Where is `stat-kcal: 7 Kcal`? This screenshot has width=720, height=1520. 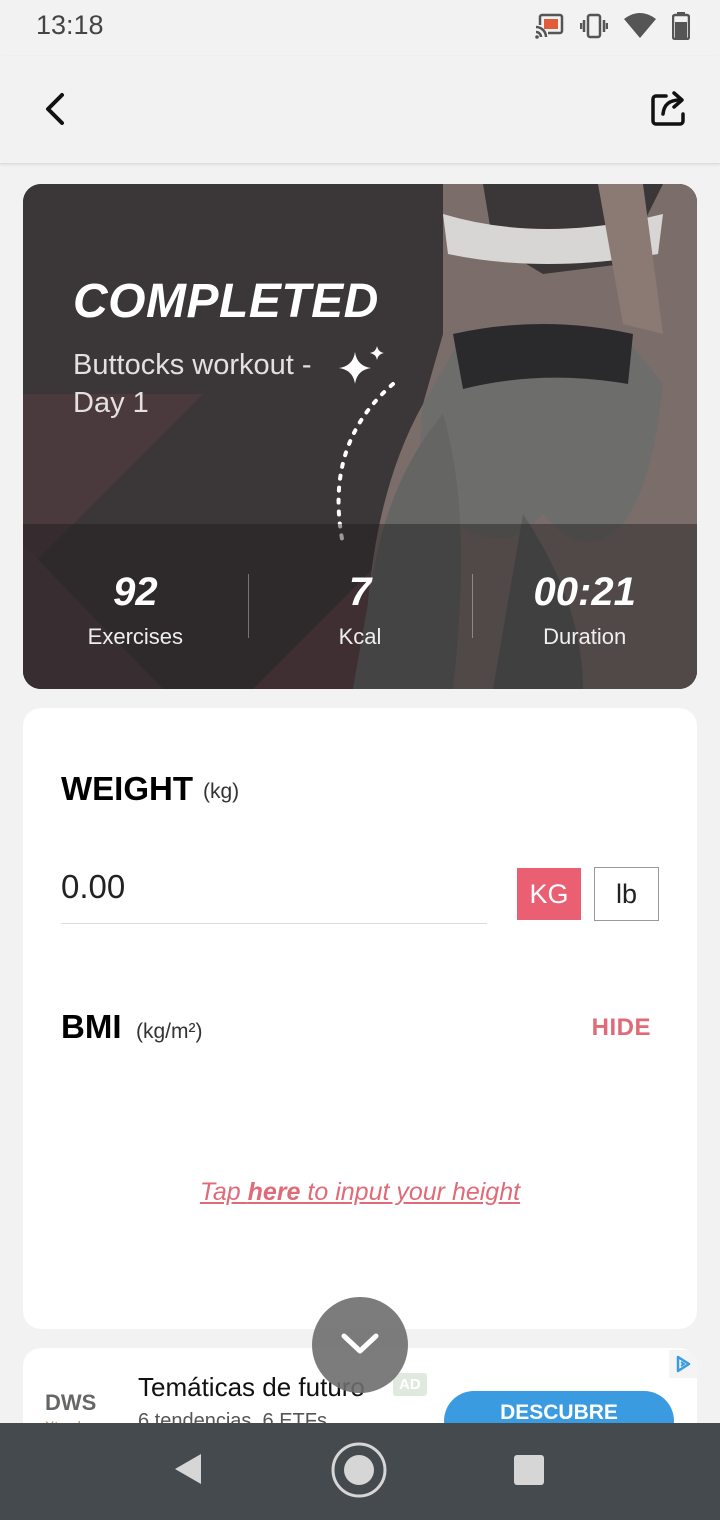 stat-kcal: 7 Kcal is located at coordinates (360, 606).